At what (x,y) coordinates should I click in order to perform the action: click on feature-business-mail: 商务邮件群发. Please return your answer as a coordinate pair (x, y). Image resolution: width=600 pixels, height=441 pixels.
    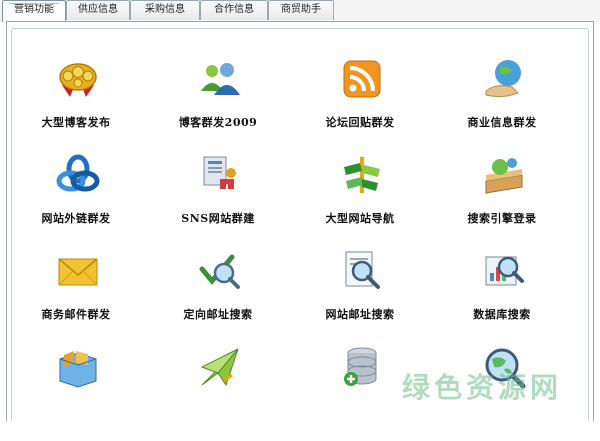
    Looking at the image, I should click on (76, 297).